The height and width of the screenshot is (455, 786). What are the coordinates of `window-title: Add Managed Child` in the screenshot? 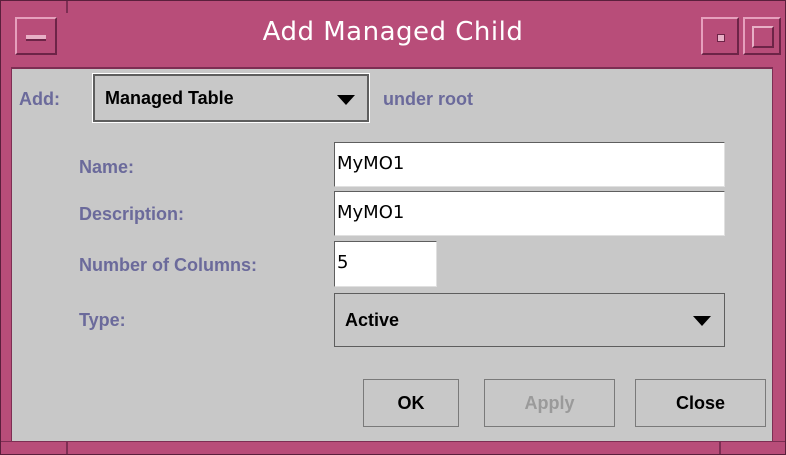 It's located at (393, 32).